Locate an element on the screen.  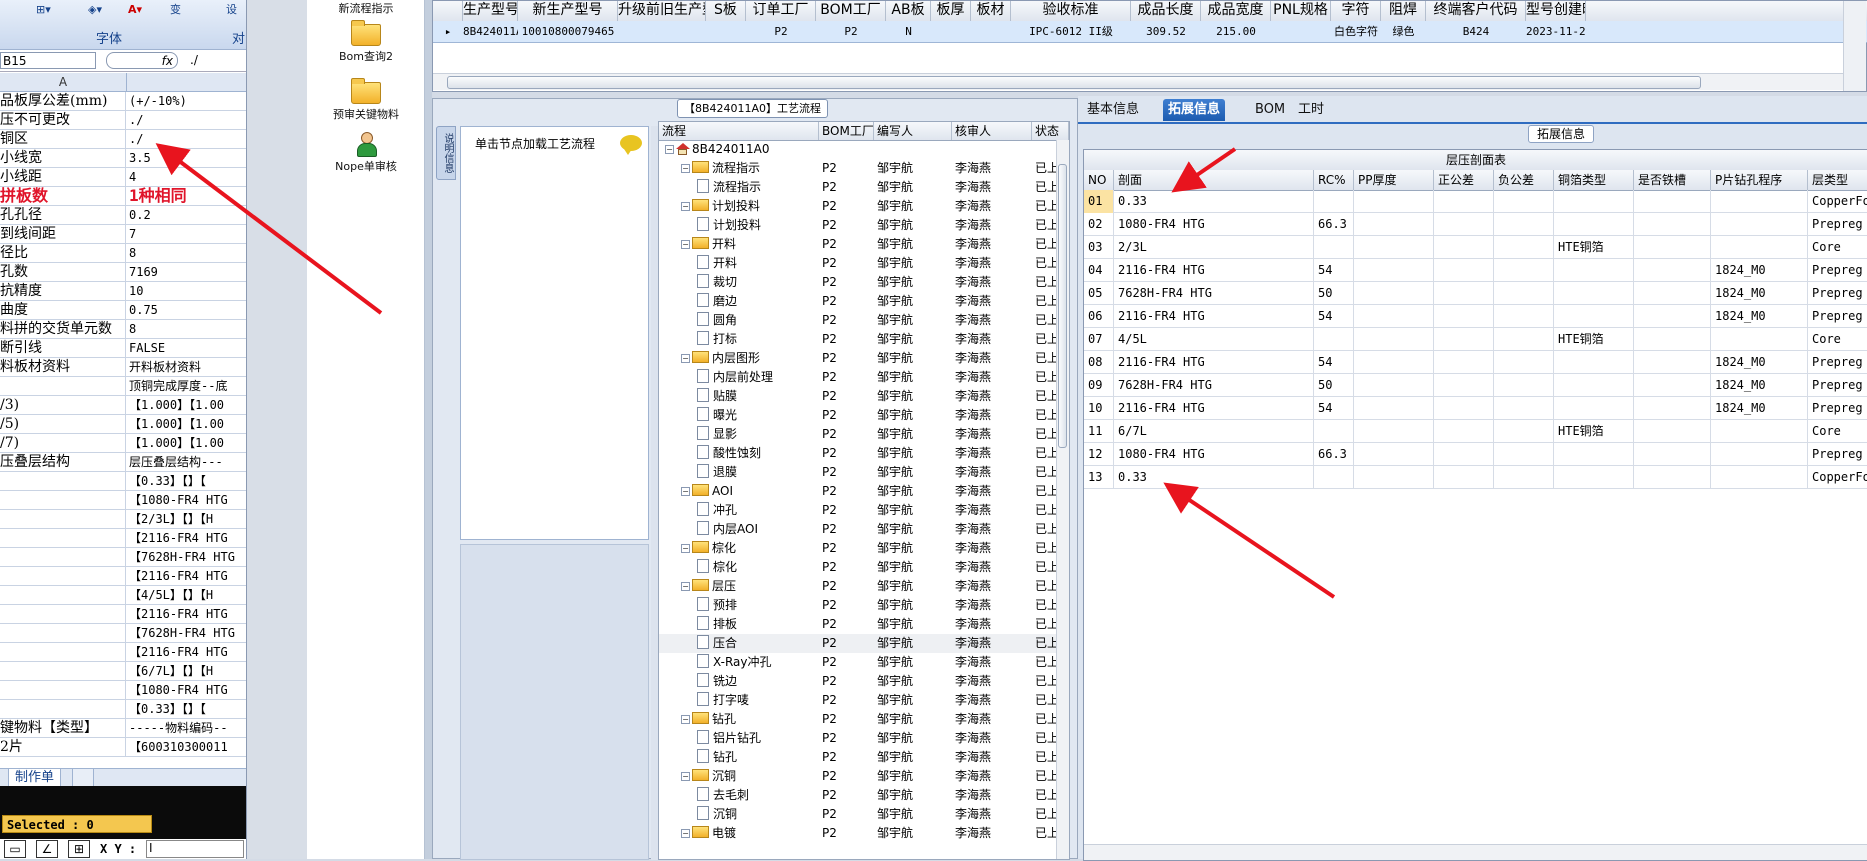
tree-node: − AOI P2 邹宇航 李海燕 已上网 is located at coordinates (858, 491).